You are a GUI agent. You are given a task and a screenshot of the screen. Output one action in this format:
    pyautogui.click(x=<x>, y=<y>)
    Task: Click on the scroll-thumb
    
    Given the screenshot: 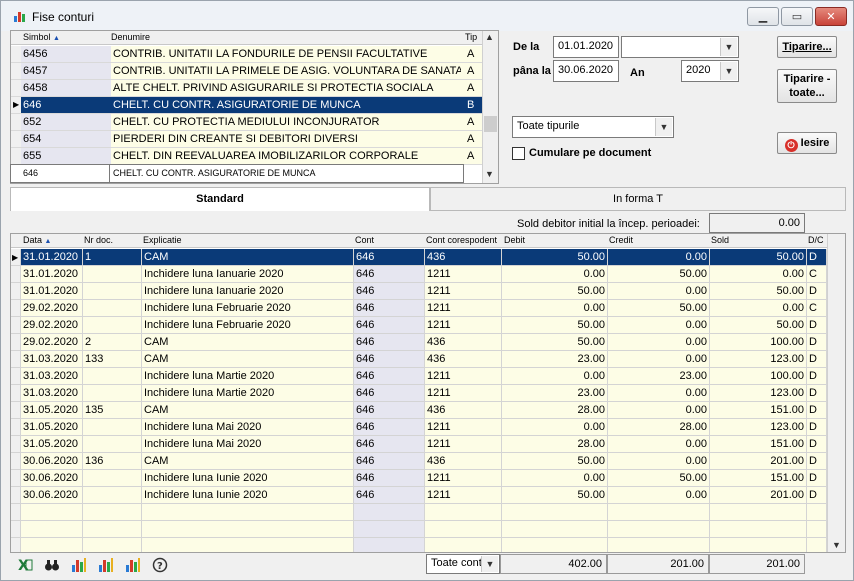 What is the action you would take?
    pyautogui.click(x=490, y=124)
    